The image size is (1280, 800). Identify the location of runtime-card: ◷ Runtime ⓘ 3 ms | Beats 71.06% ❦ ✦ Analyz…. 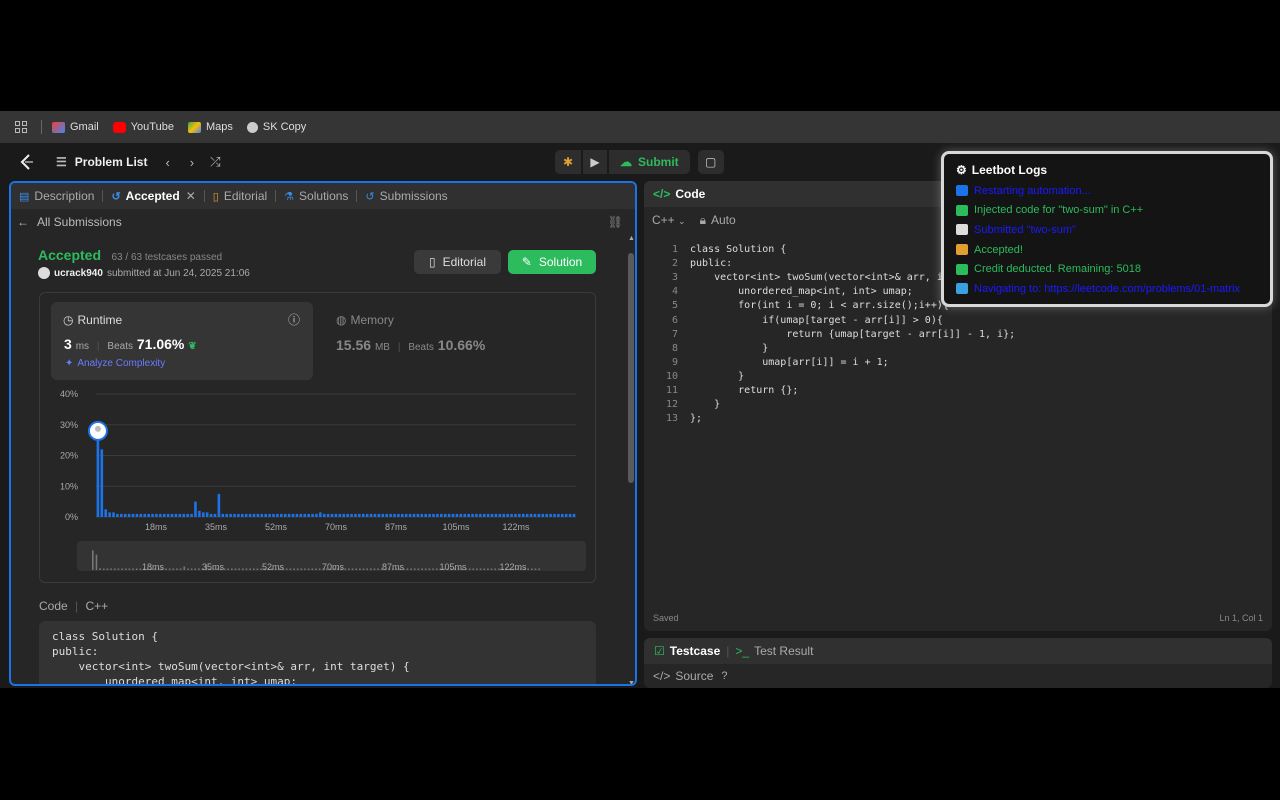
(182, 341).